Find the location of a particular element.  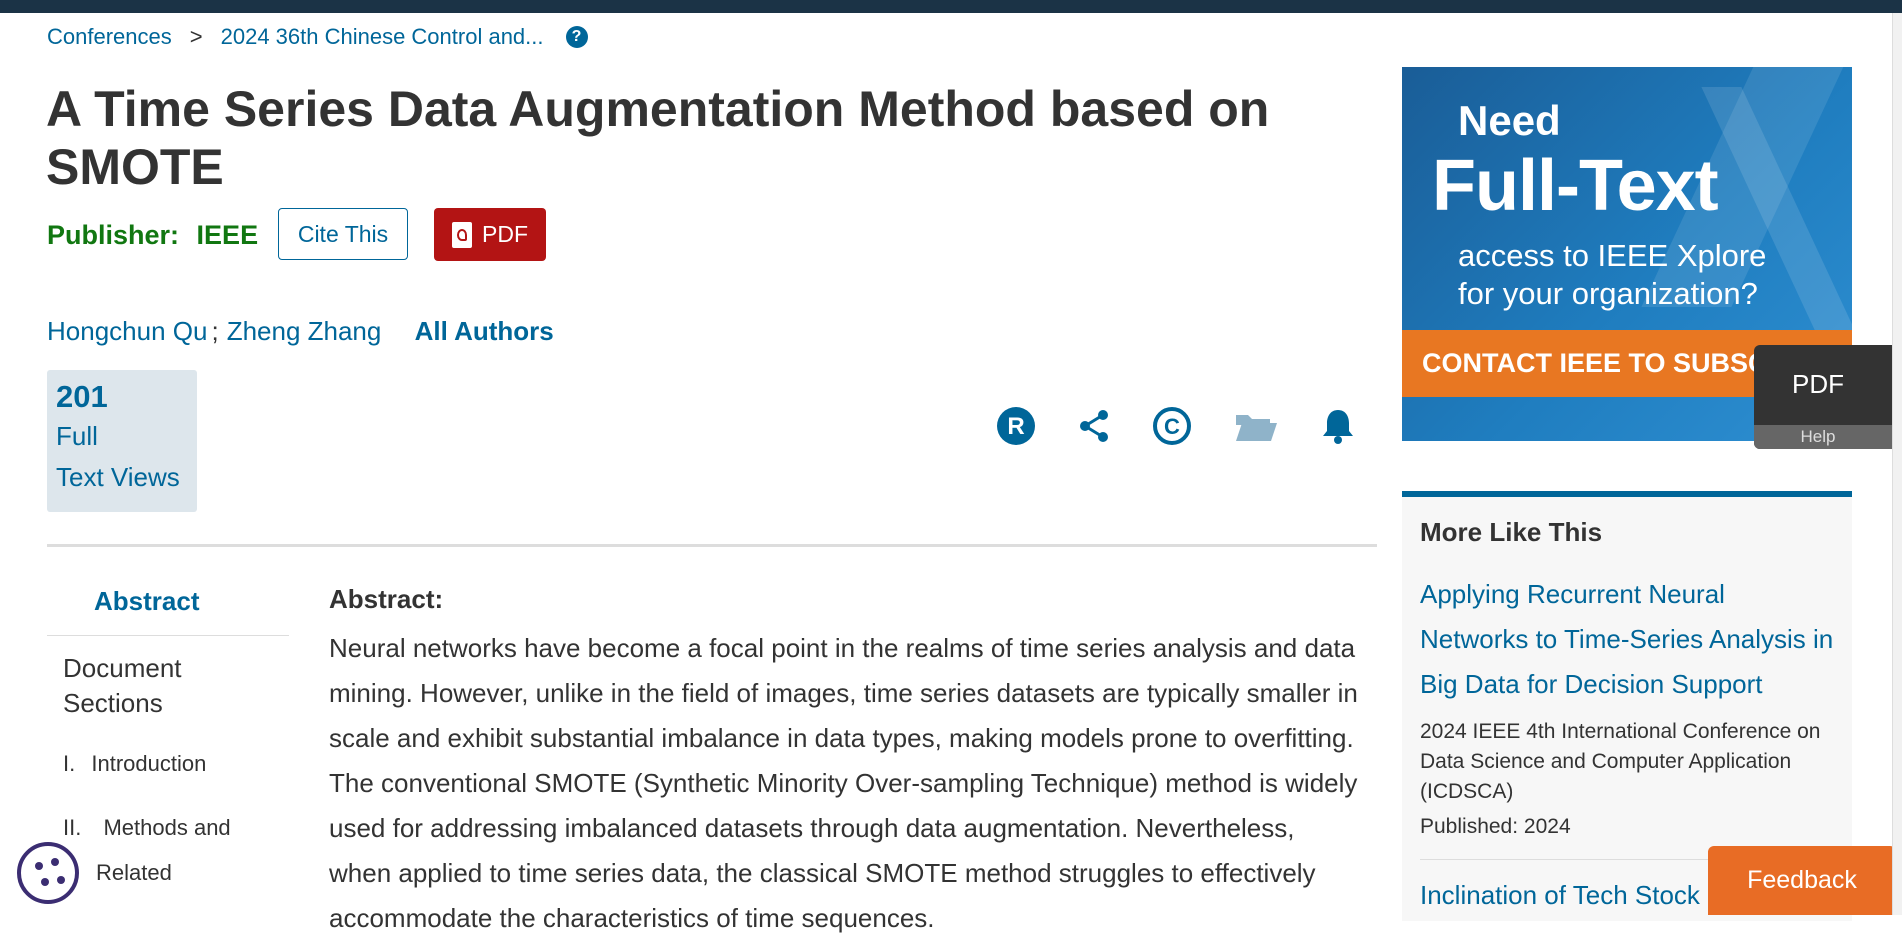

ad-line-need: Need is located at coordinates (1509, 120).